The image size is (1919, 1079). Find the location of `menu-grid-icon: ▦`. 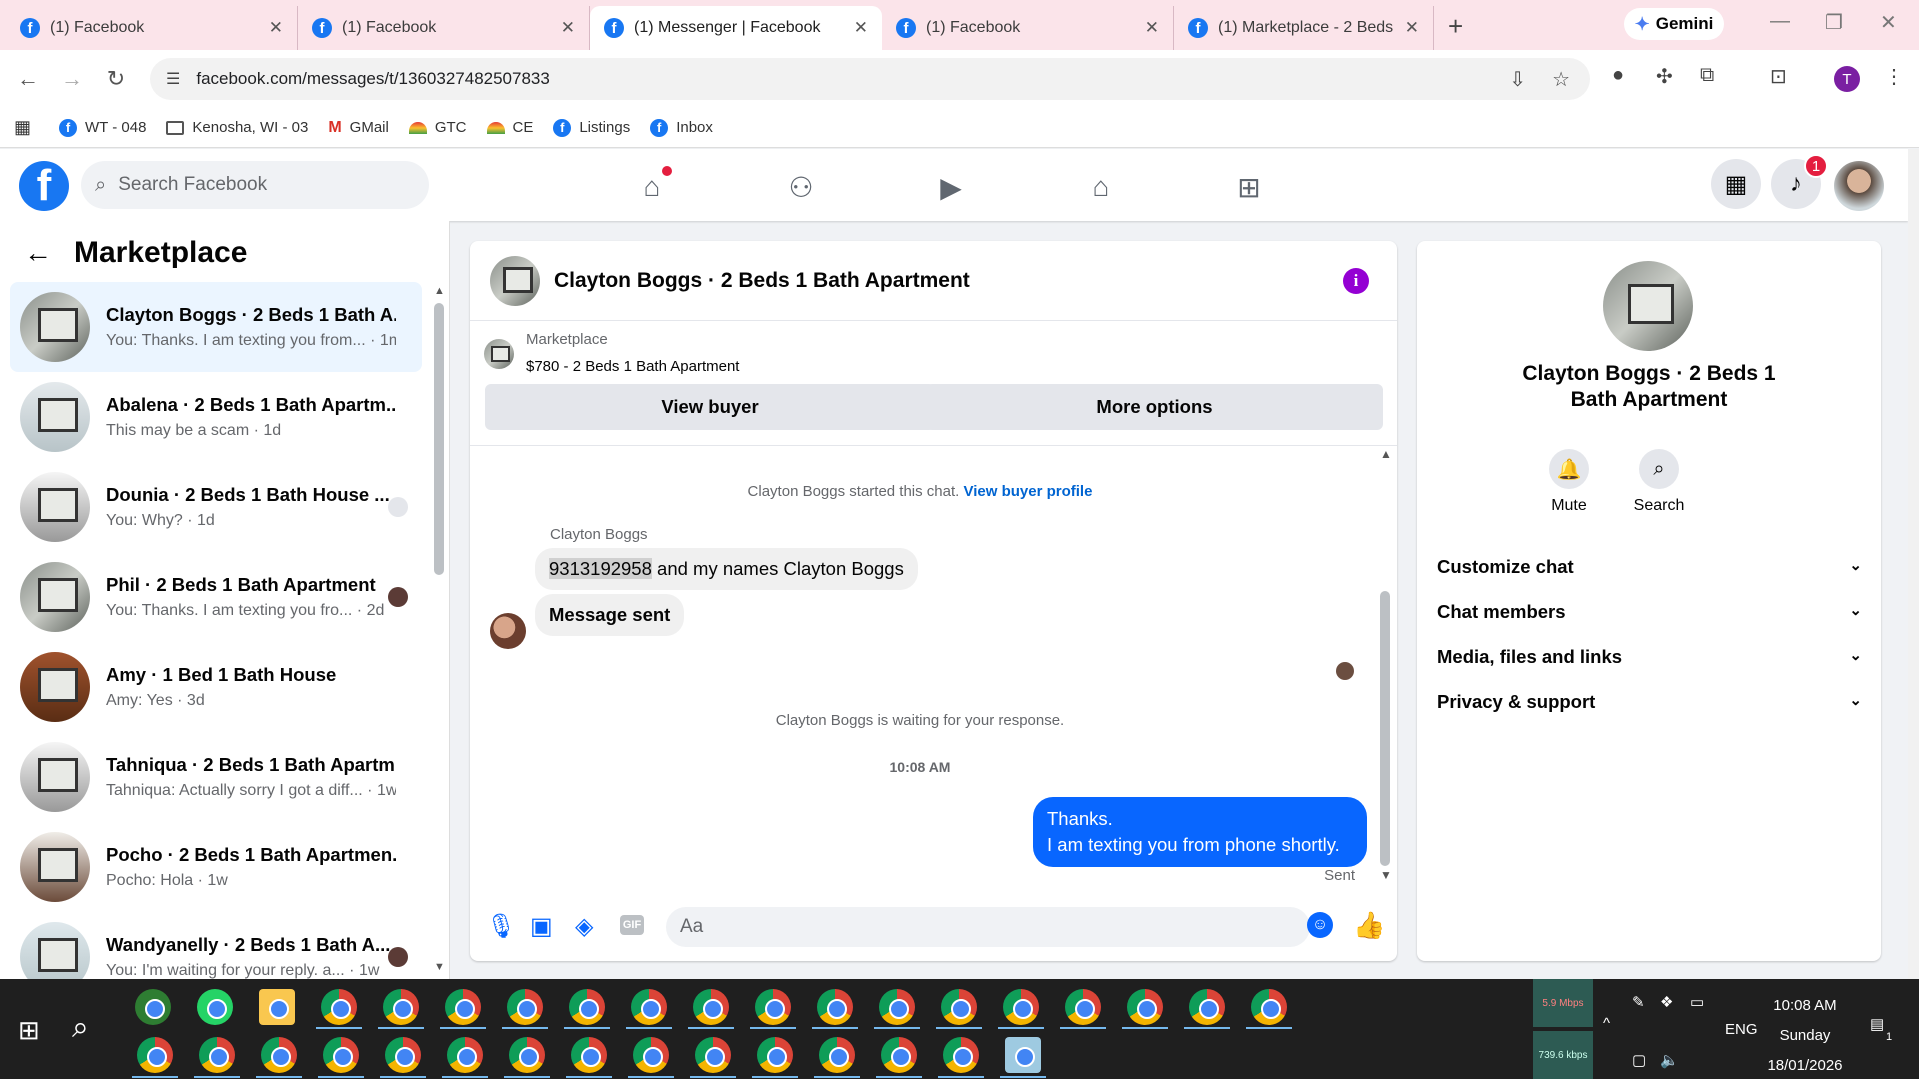

menu-grid-icon: ▦ is located at coordinates (1736, 184).